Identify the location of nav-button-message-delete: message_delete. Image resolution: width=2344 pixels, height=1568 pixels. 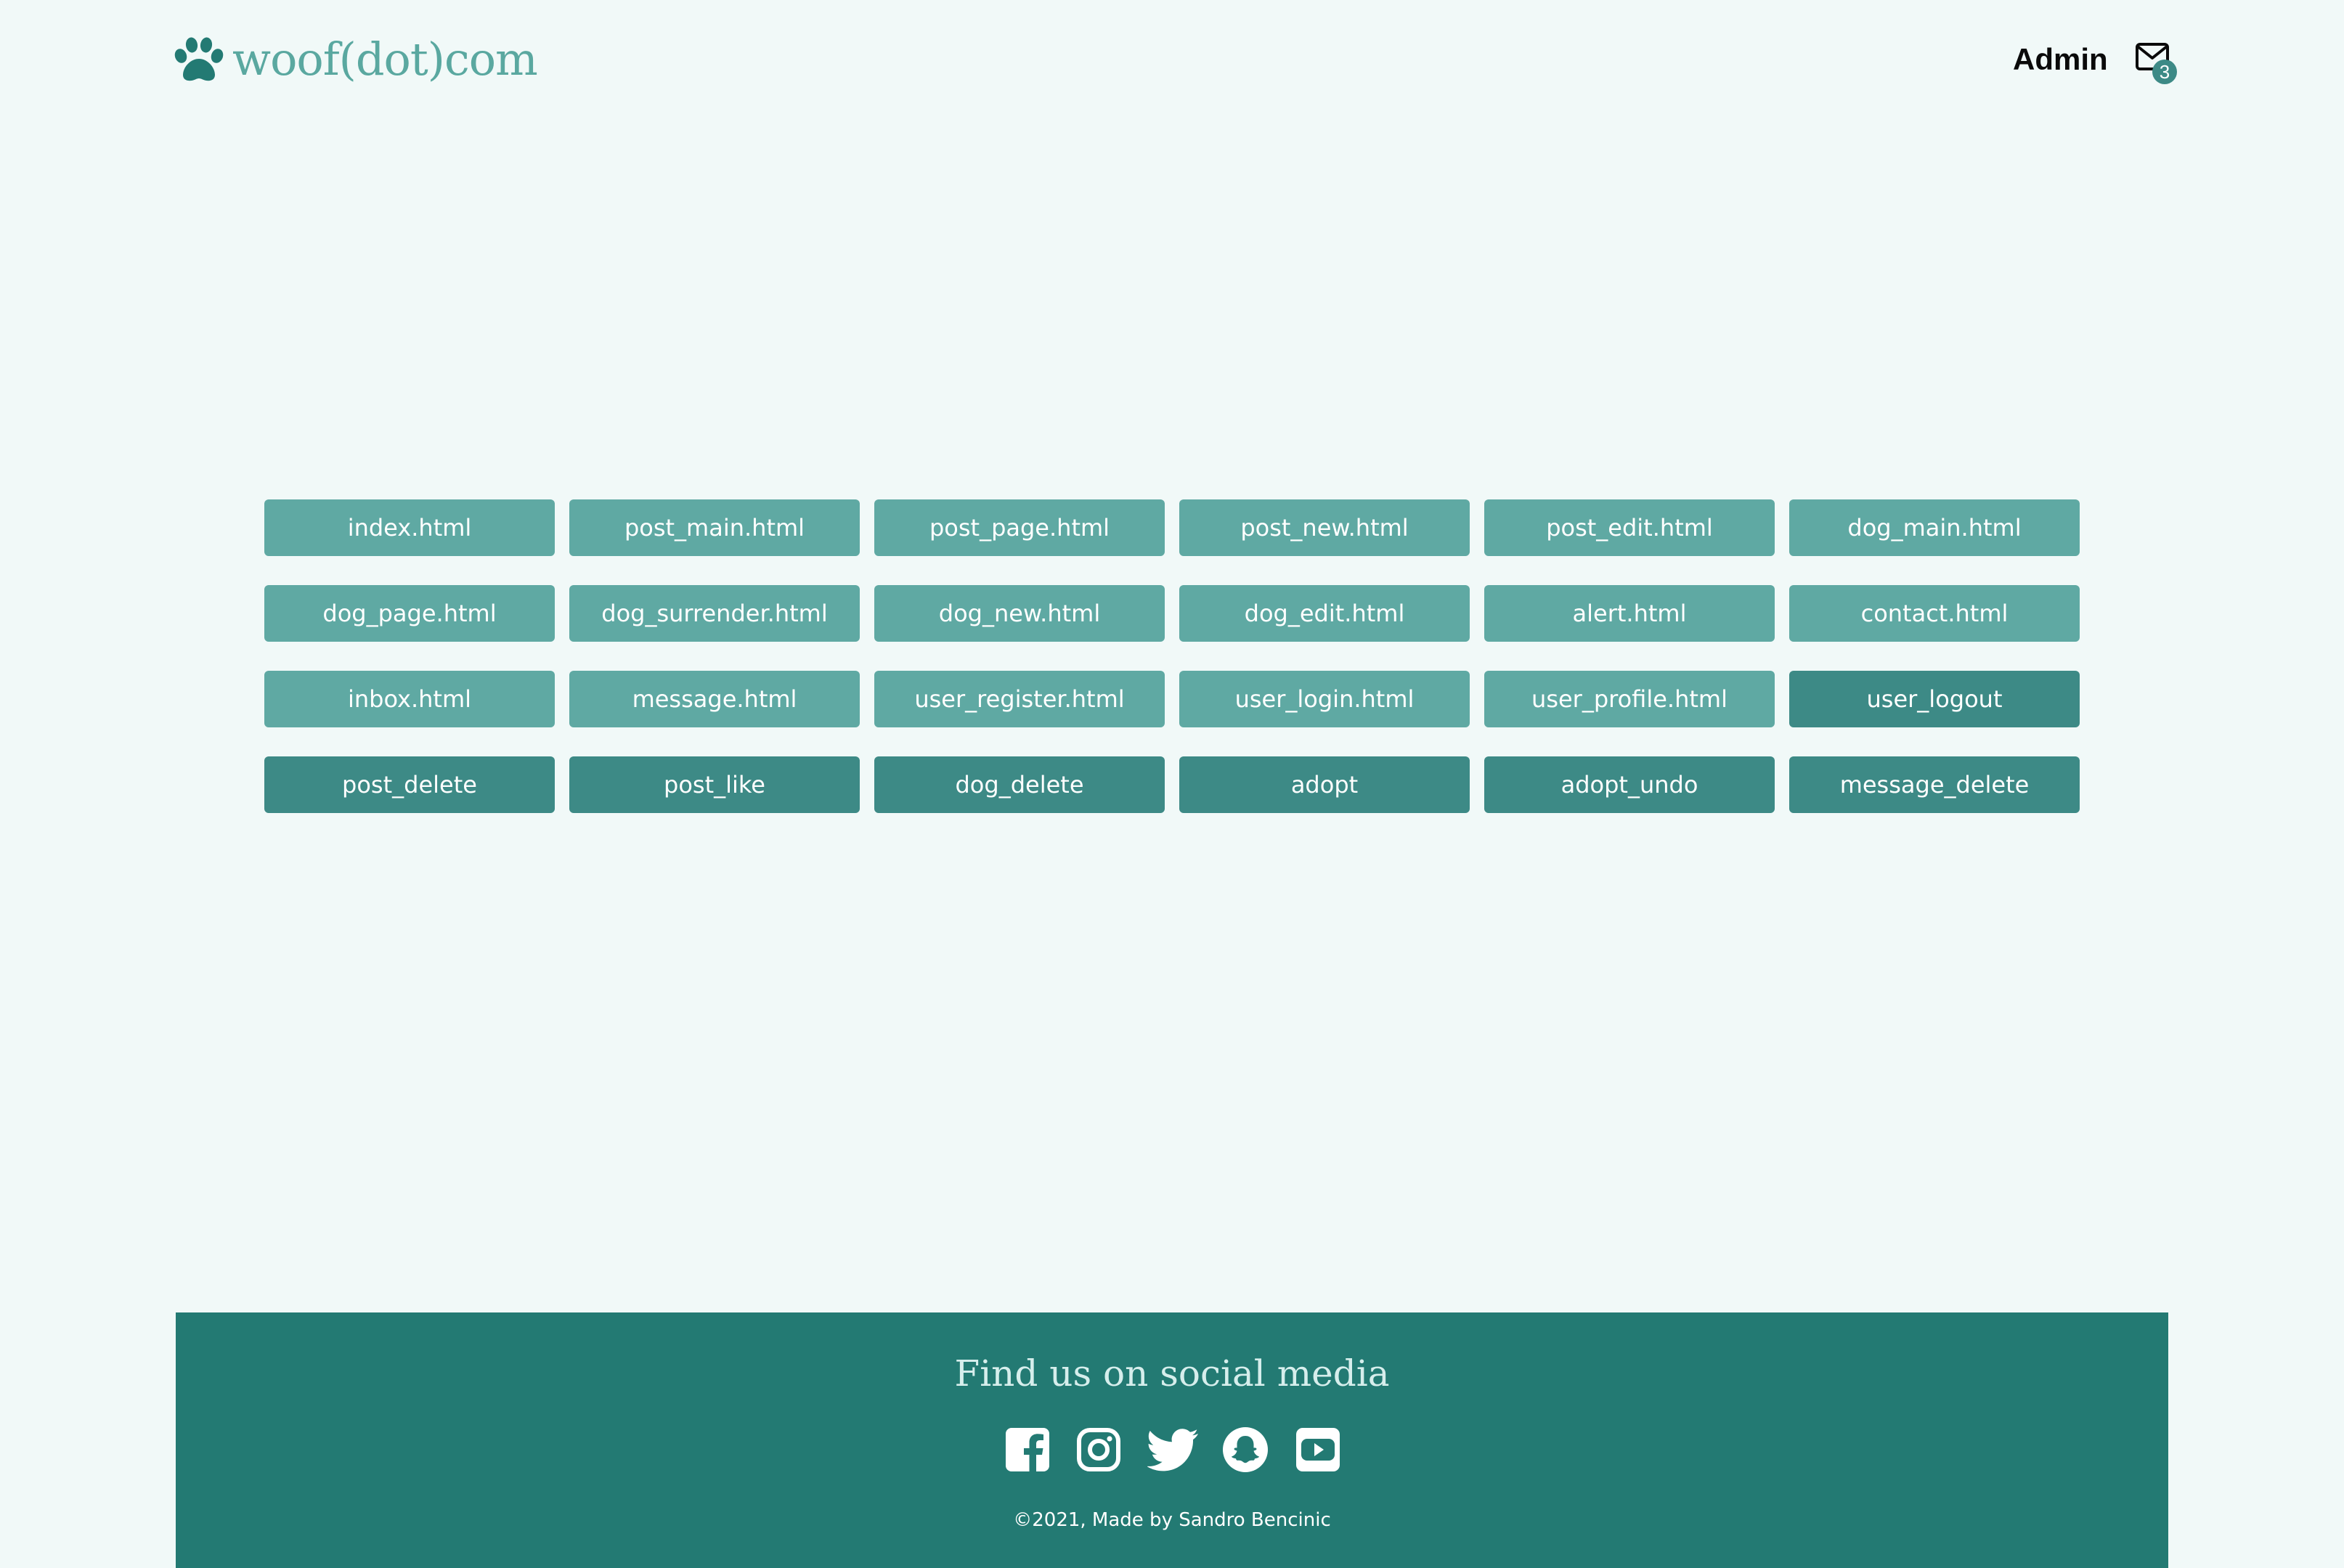
(1934, 785).